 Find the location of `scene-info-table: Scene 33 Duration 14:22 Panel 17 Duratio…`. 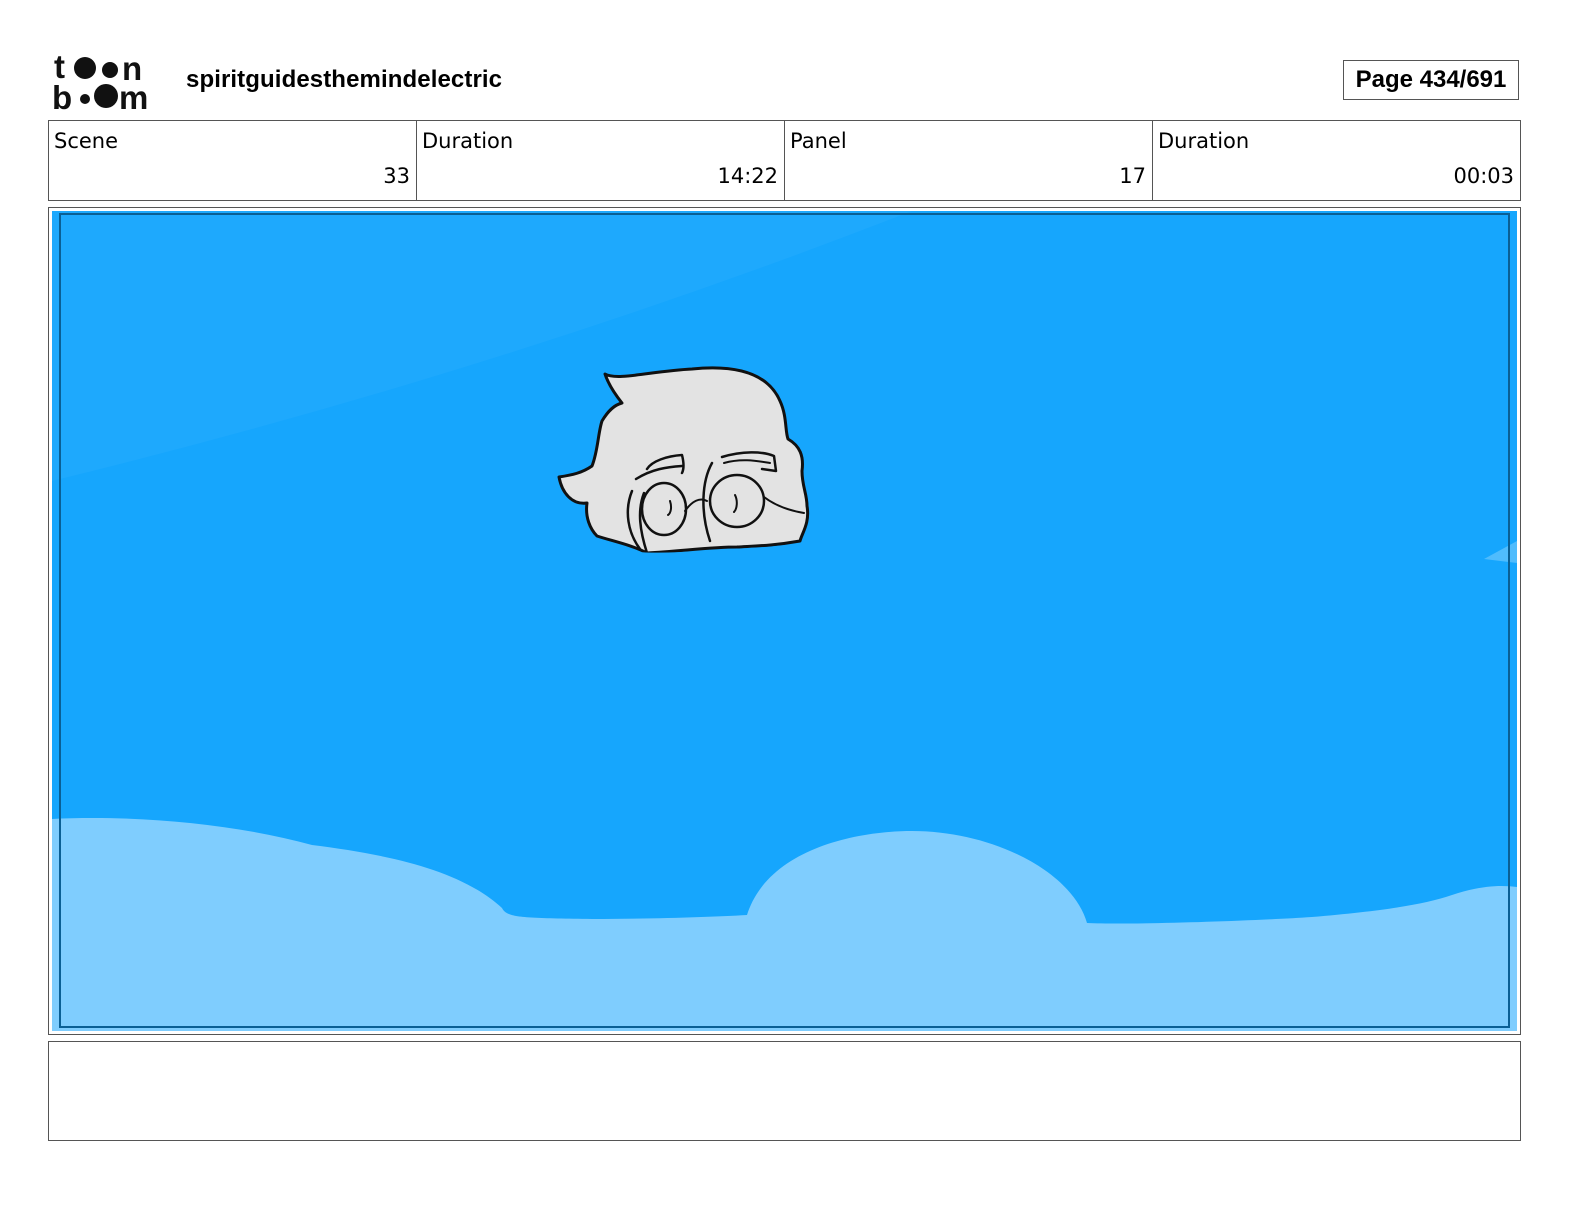

scene-info-table: Scene 33 Duration 14:22 Panel 17 Duratio… is located at coordinates (784, 160).